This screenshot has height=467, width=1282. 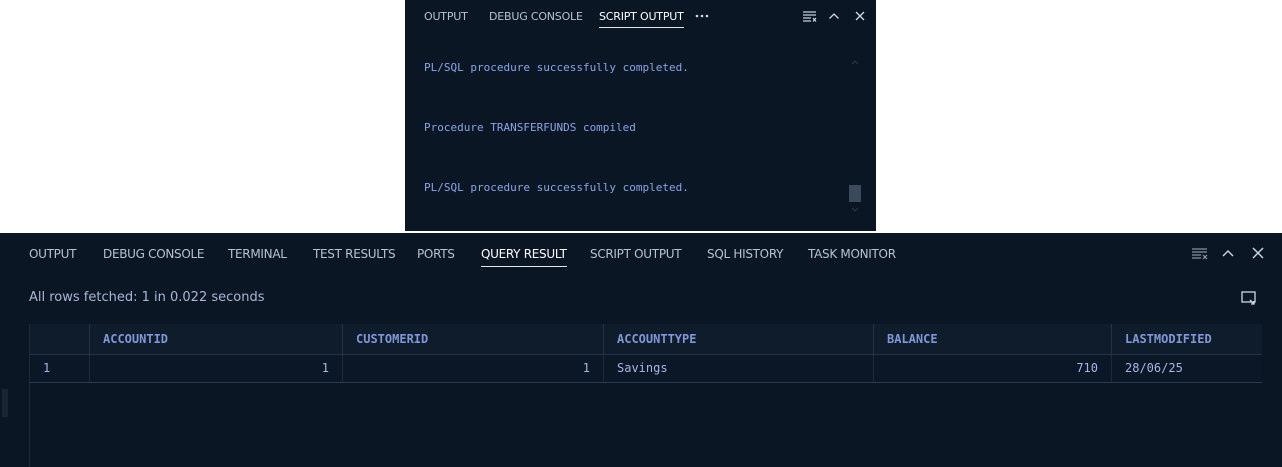 What do you see at coordinates (852, 254) in the screenshot?
I see `tab-task-monitor: TASK MONITOR` at bounding box center [852, 254].